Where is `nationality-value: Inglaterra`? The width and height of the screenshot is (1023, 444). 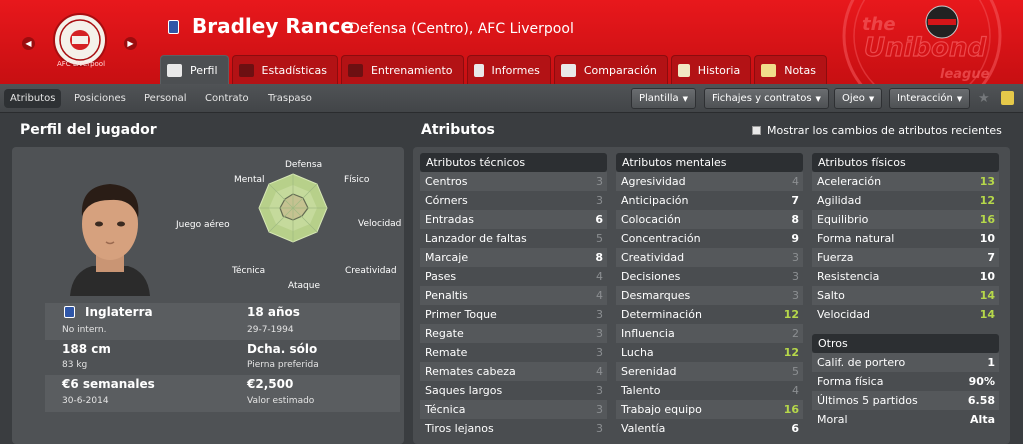 nationality-value: Inglaterra is located at coordinates (119, 312).